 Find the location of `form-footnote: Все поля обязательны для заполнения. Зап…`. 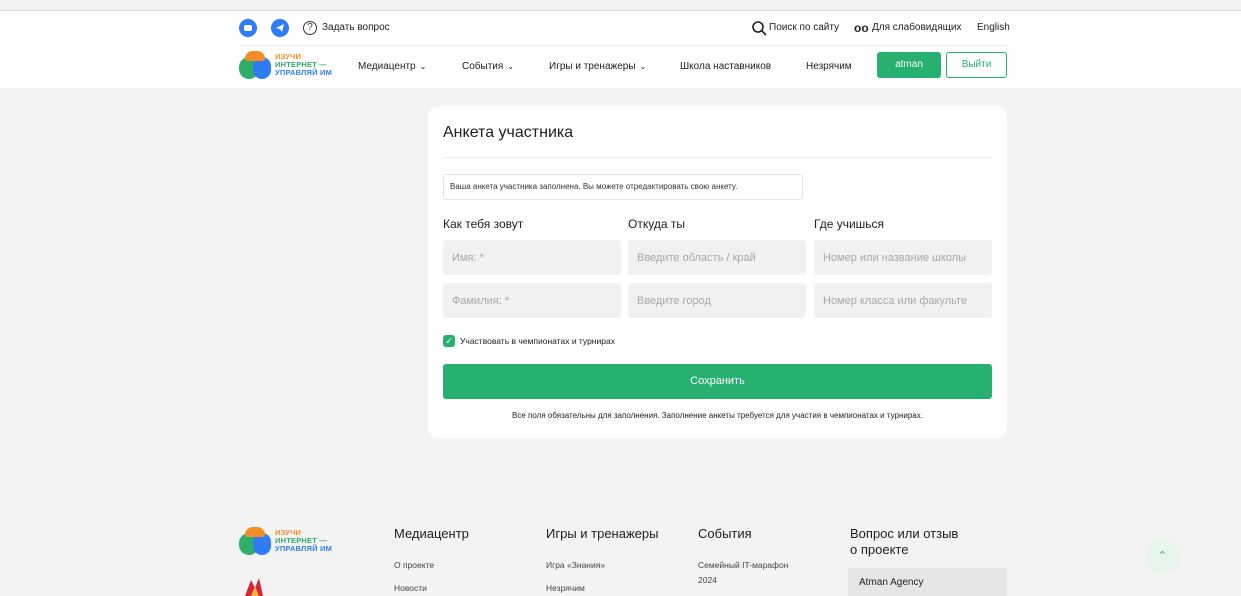

form-footnote: Все поля обязательны для заполнения. Зап… is located at coordinates (717, 415).